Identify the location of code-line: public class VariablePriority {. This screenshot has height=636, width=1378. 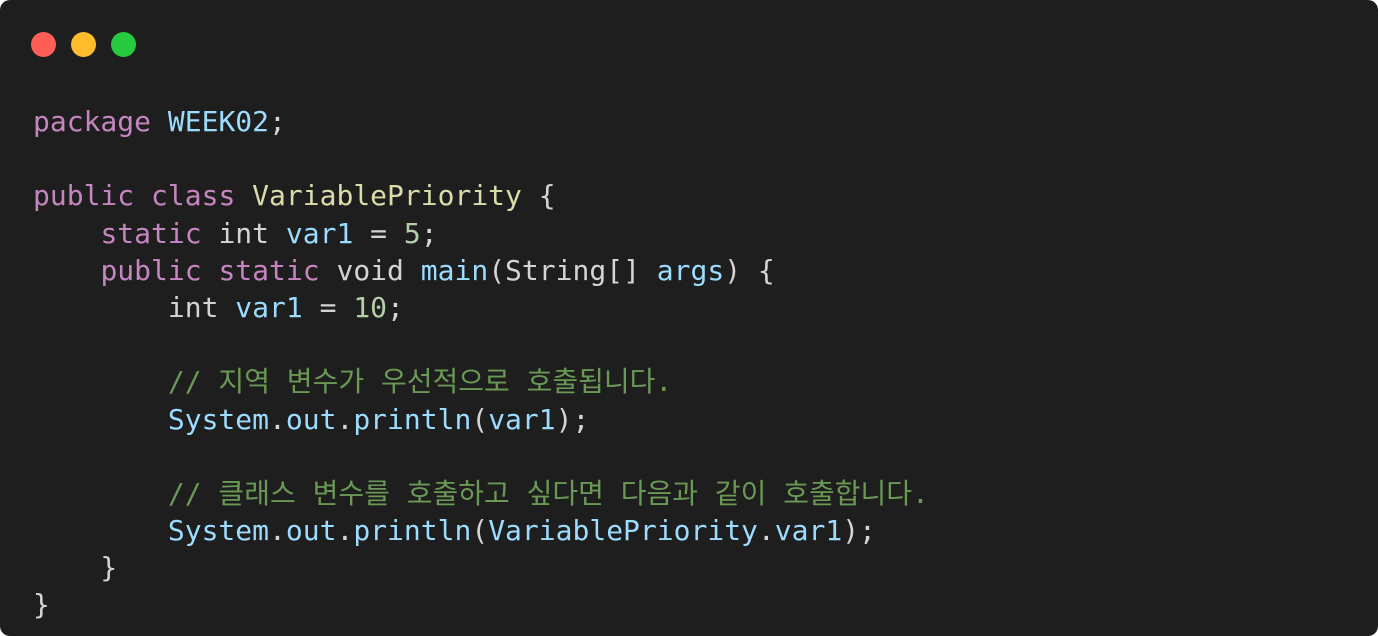
(481, 195).